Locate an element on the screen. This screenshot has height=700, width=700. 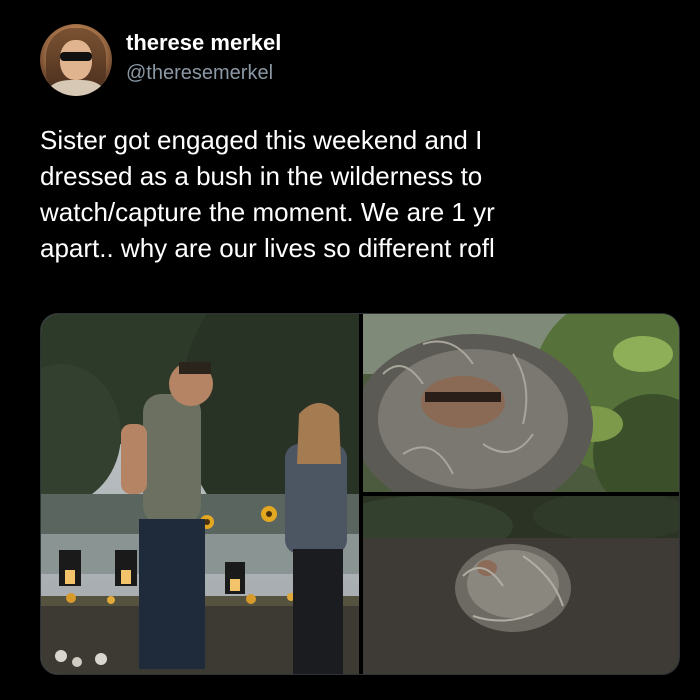
author-handle: @theresemerkel is located at coordinates (199, 73).